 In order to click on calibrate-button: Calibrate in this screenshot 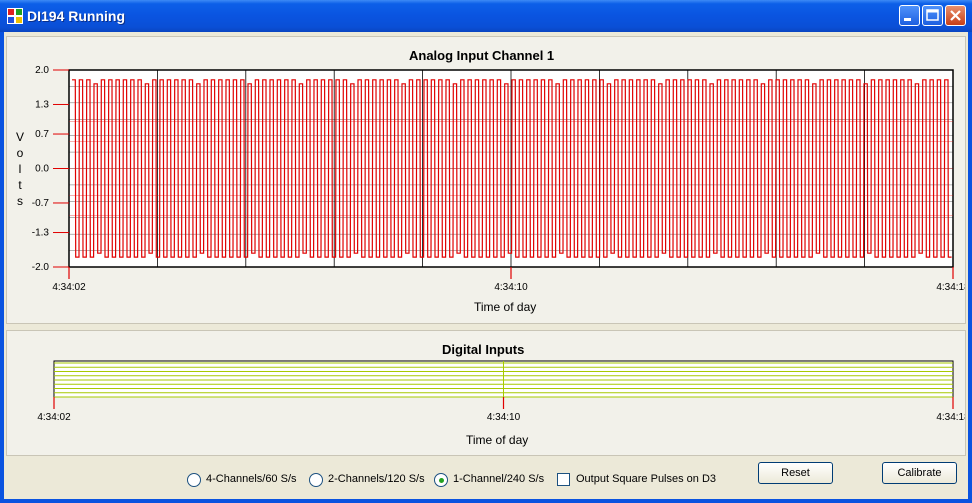, I will do `click(919, 473)`.